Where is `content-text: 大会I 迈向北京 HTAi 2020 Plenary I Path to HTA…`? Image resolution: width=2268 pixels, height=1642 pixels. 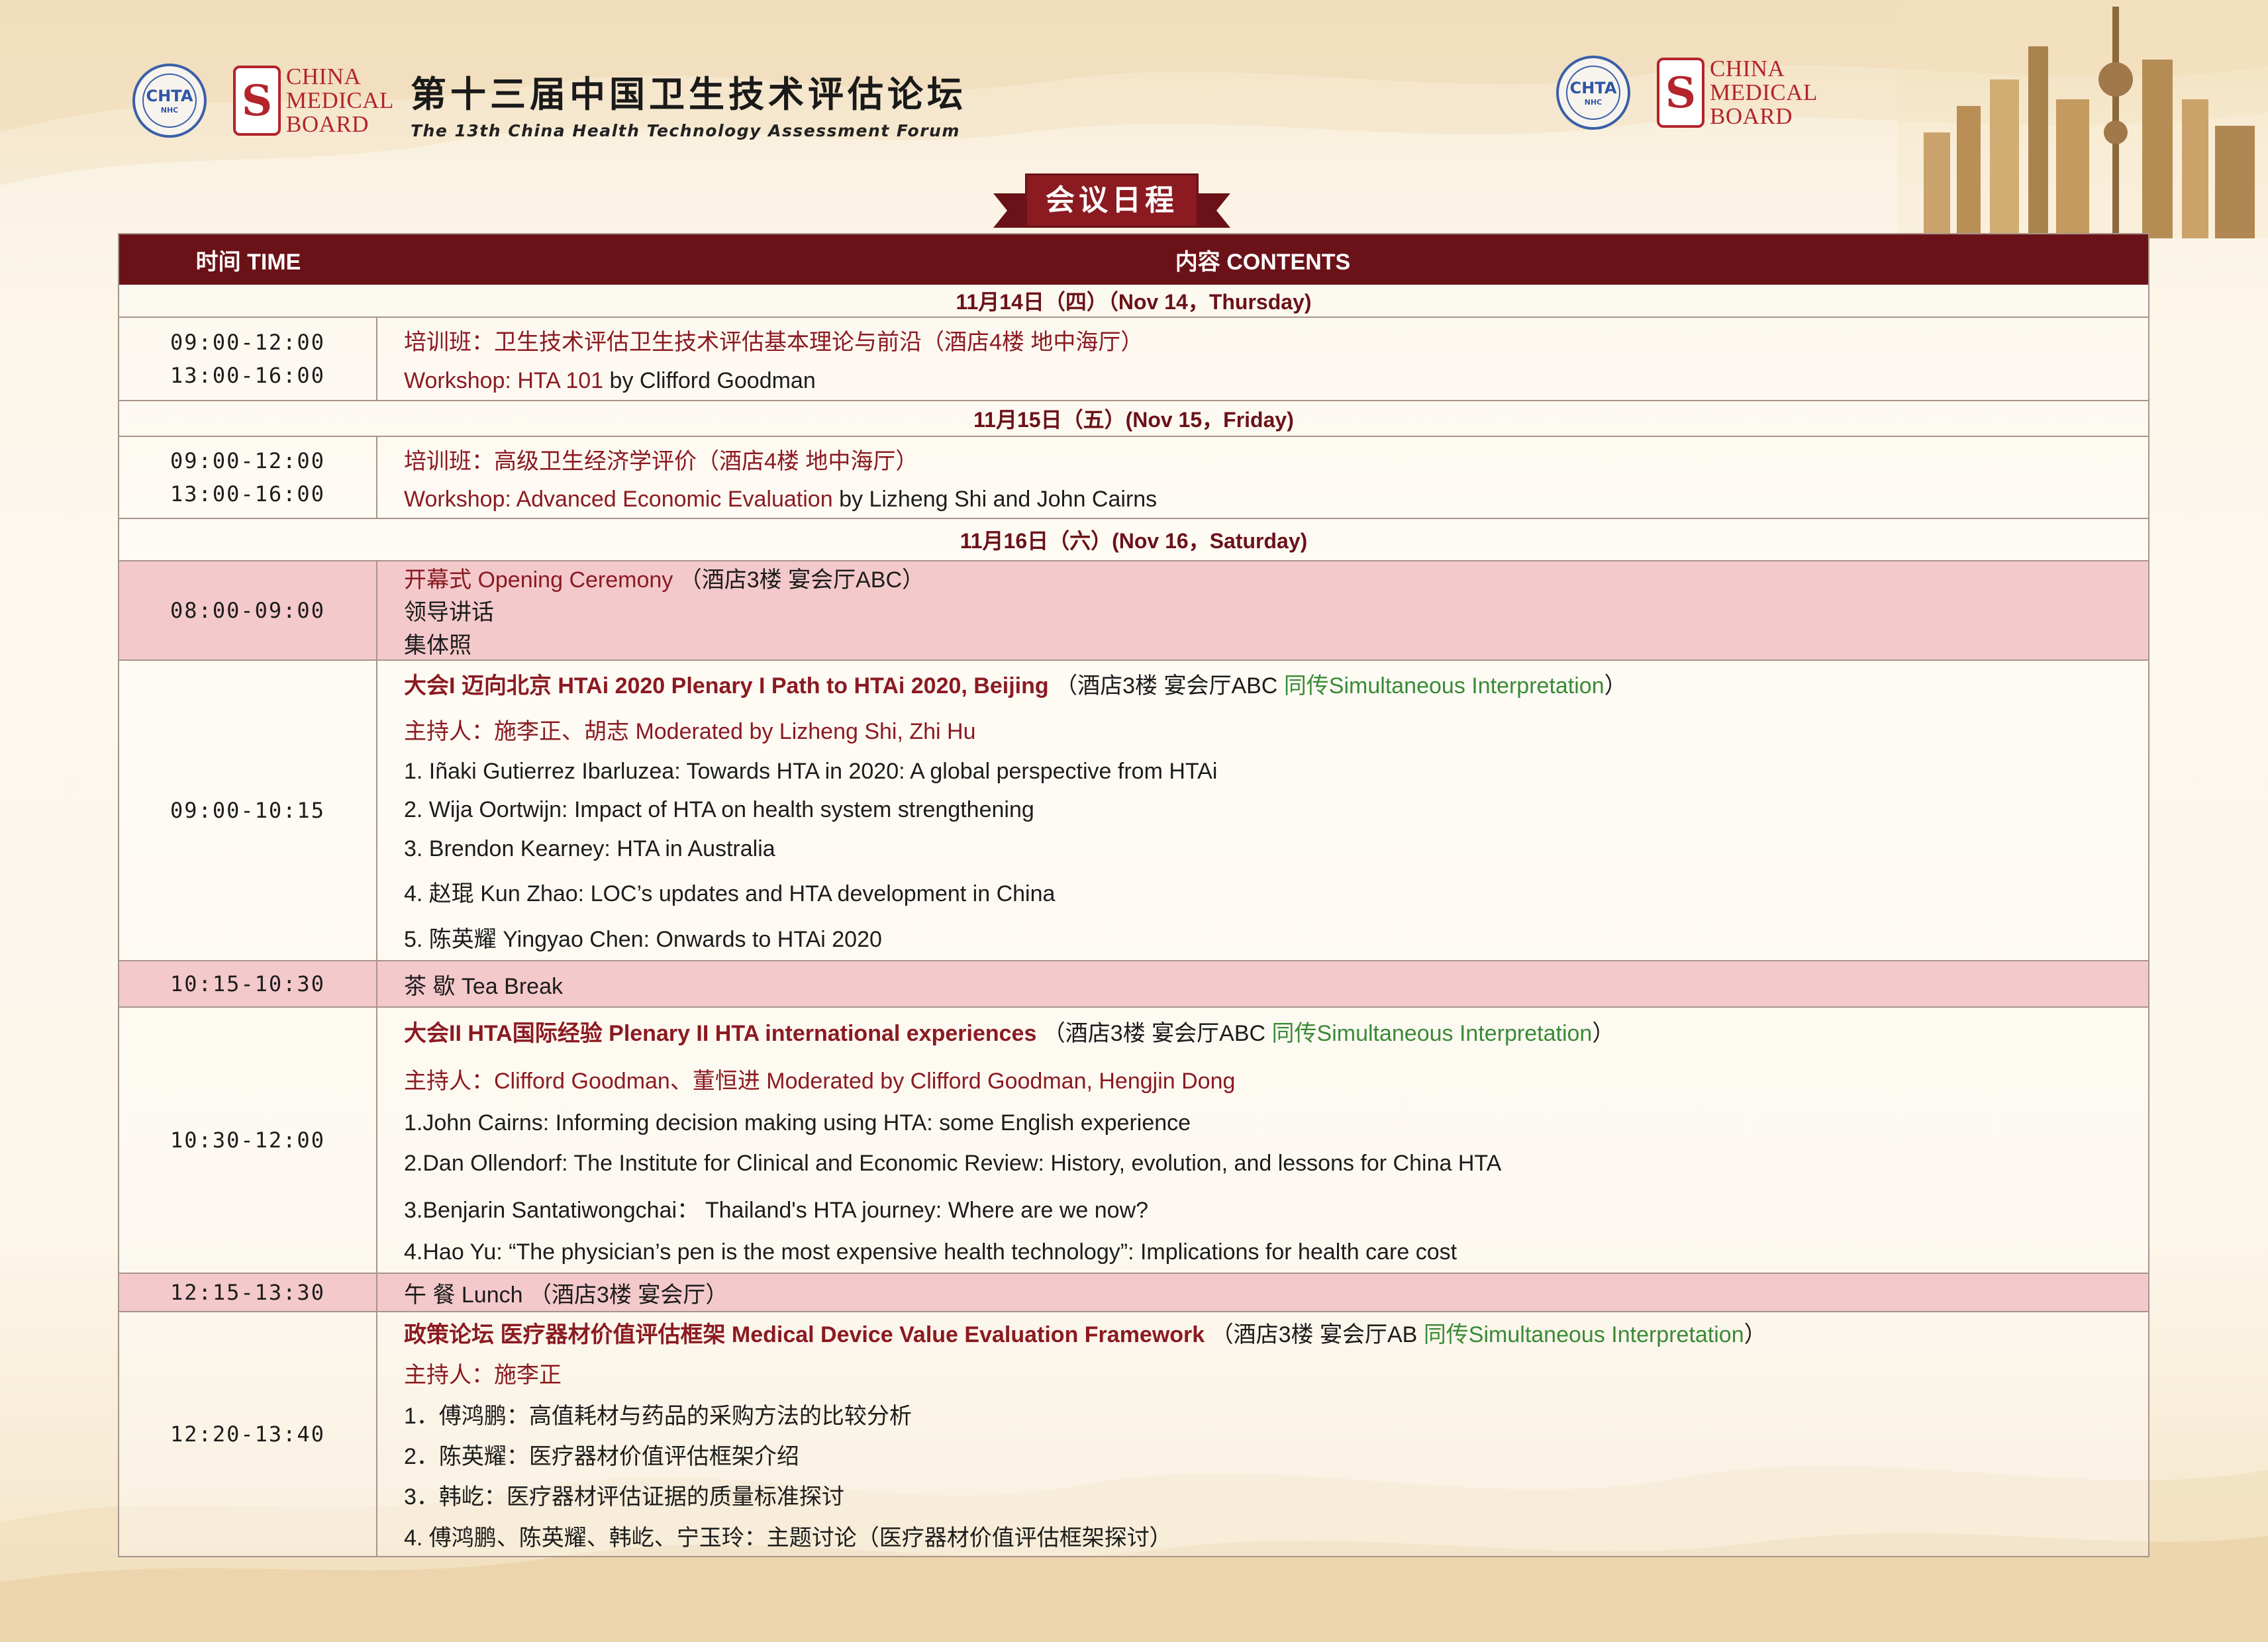 content-text: 大会I 迈向北京 HTAi 2020 Plenary I Path to HTA… is located at coordinates (726, 686).